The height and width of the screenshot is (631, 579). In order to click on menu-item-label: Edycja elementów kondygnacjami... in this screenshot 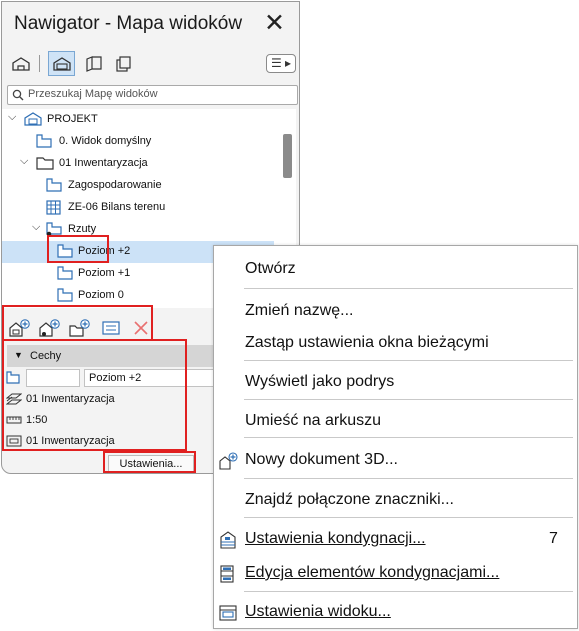, I will do `click(372, 572)`.